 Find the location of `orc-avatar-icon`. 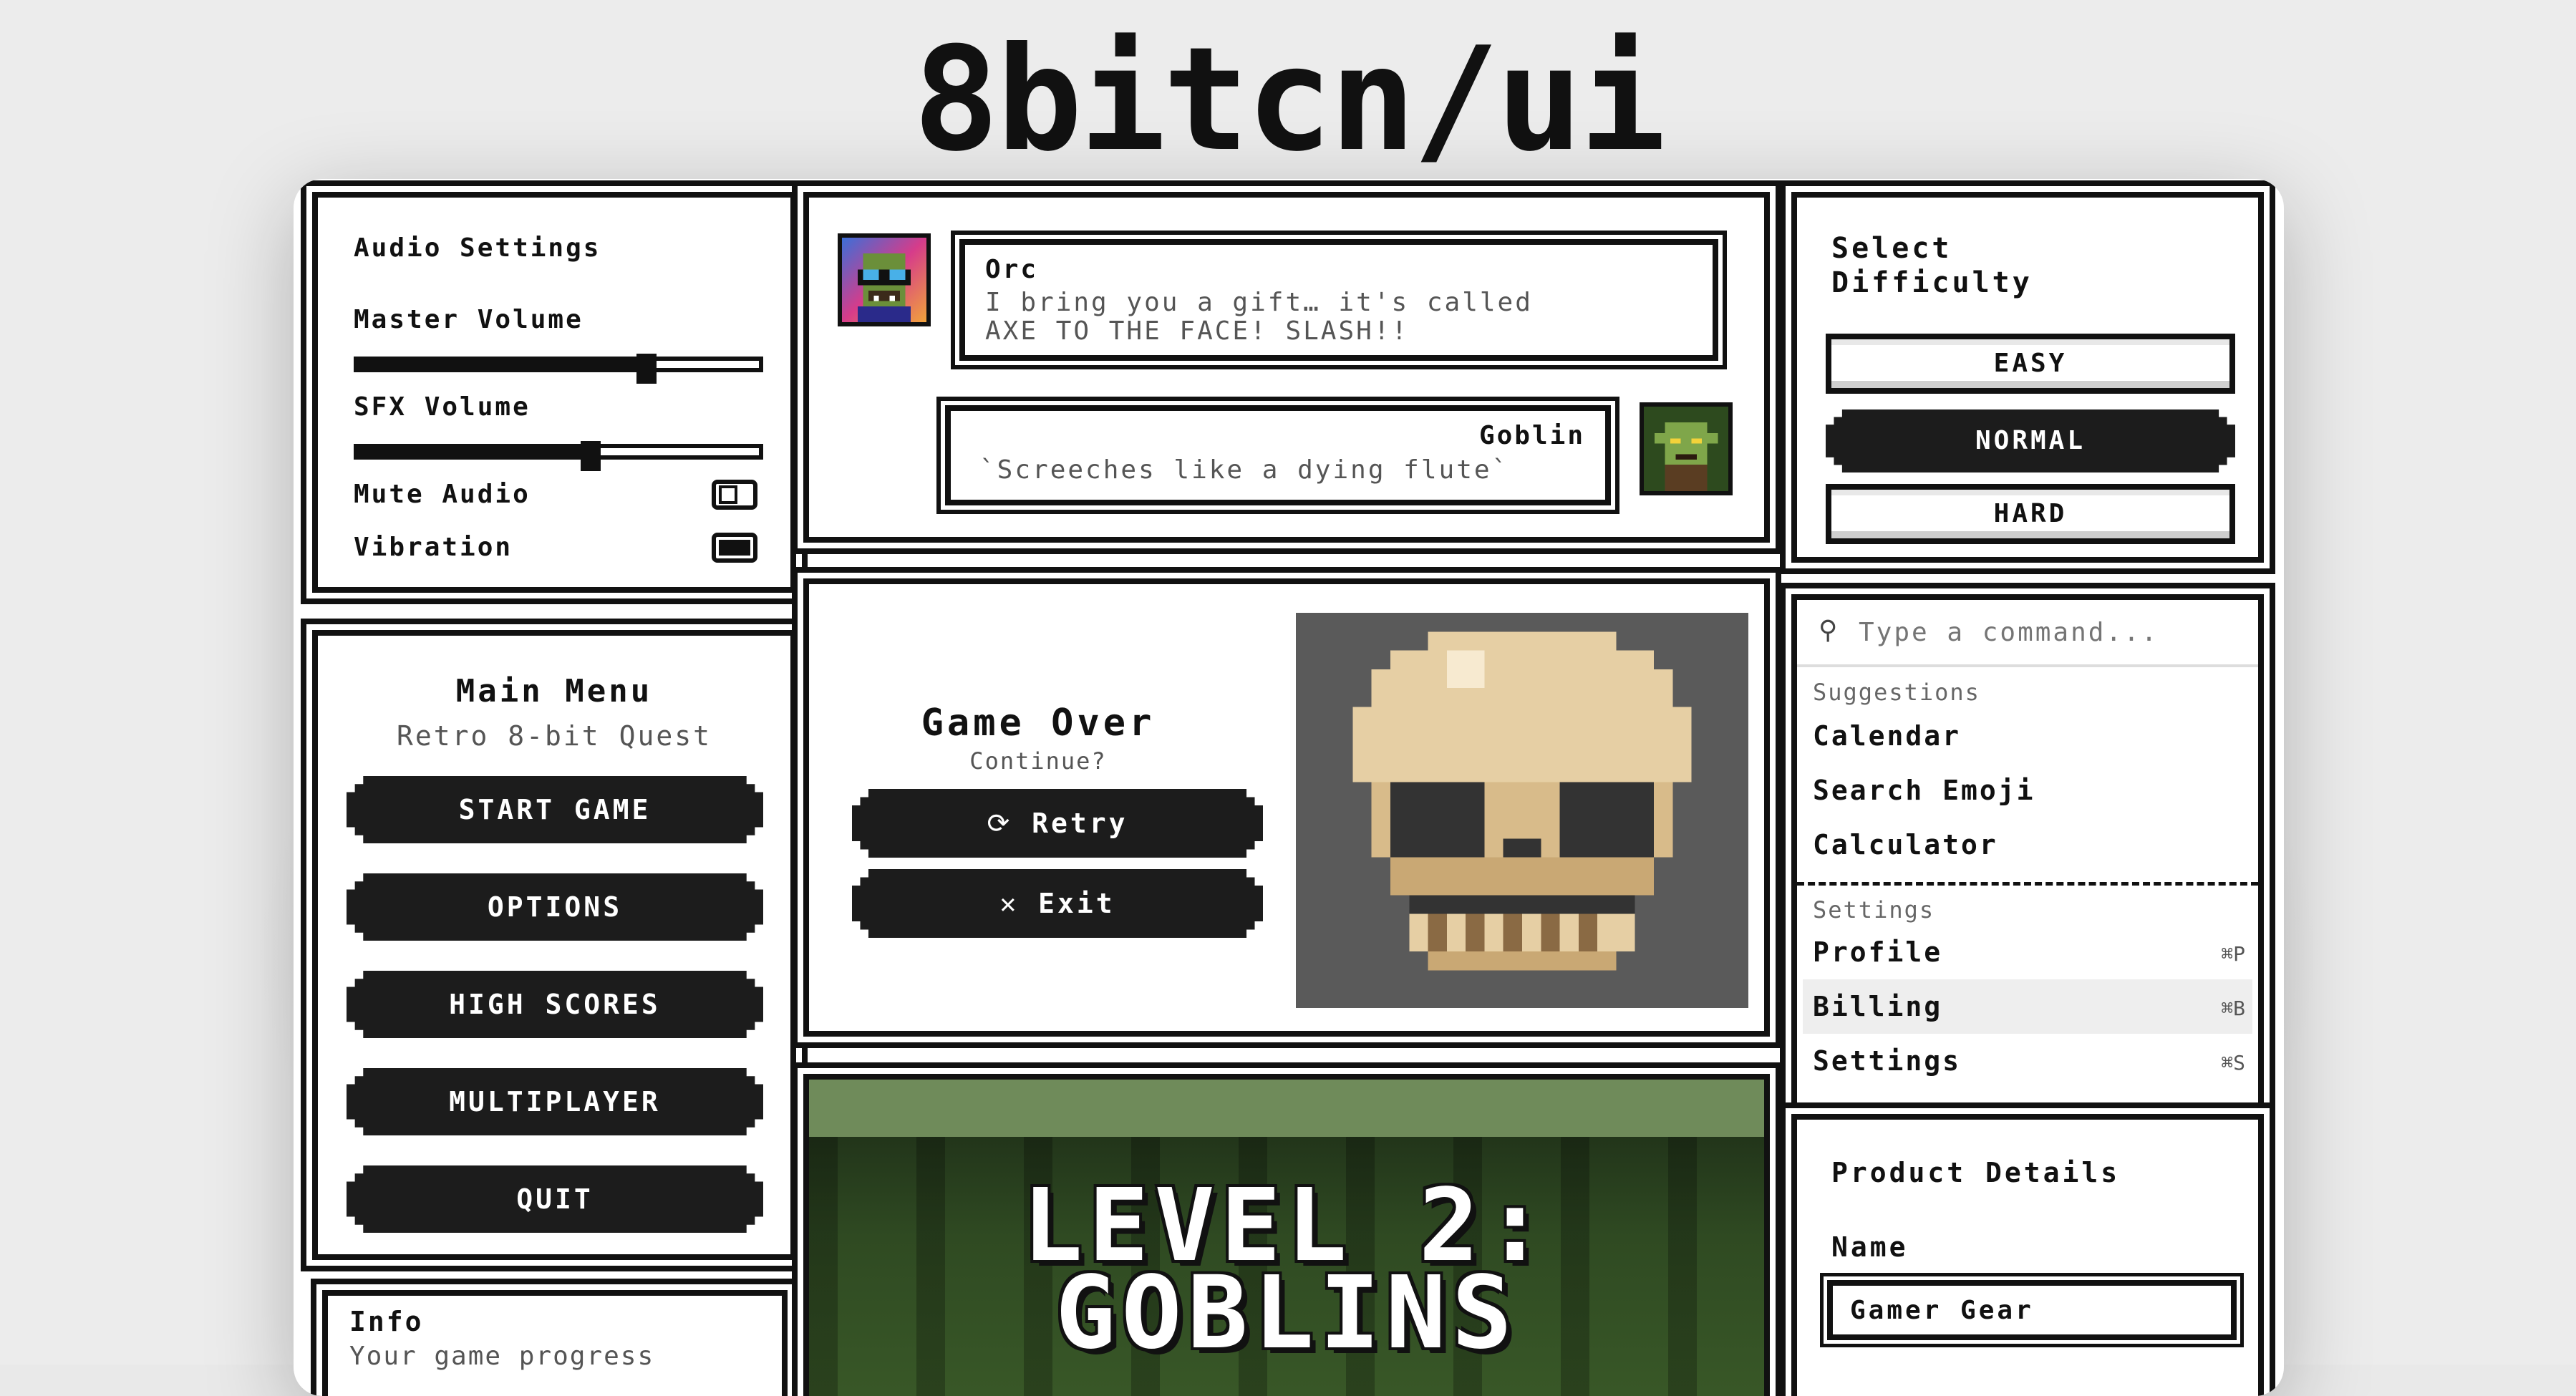

orc-avatar-icon is located at coordinates (884, 287).